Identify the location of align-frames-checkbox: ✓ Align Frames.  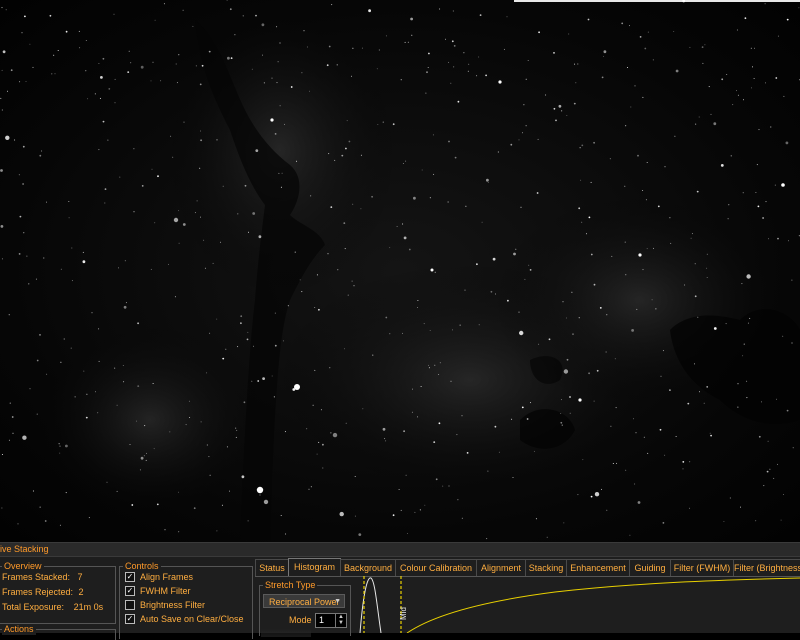
(159, 577).